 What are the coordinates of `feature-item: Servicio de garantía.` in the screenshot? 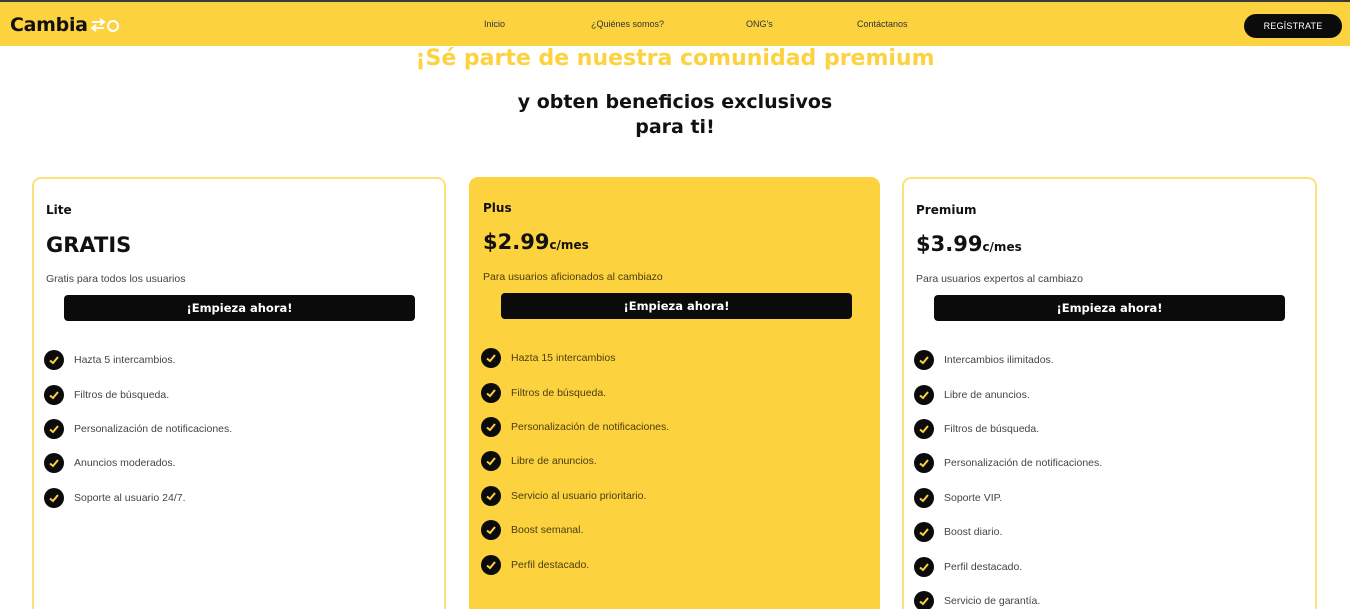 It's located at (1008, 596).